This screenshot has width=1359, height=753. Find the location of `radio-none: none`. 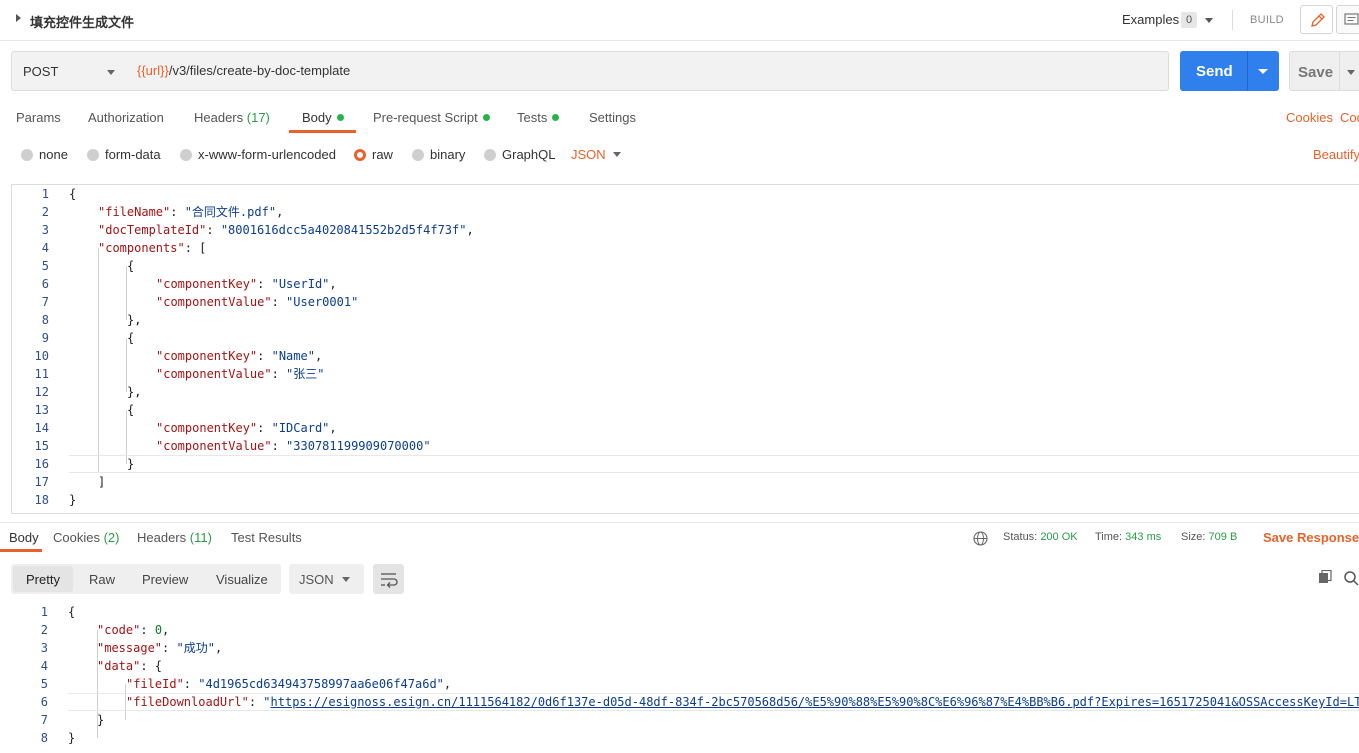

radio-none: none is located at coordinates (44, 154).